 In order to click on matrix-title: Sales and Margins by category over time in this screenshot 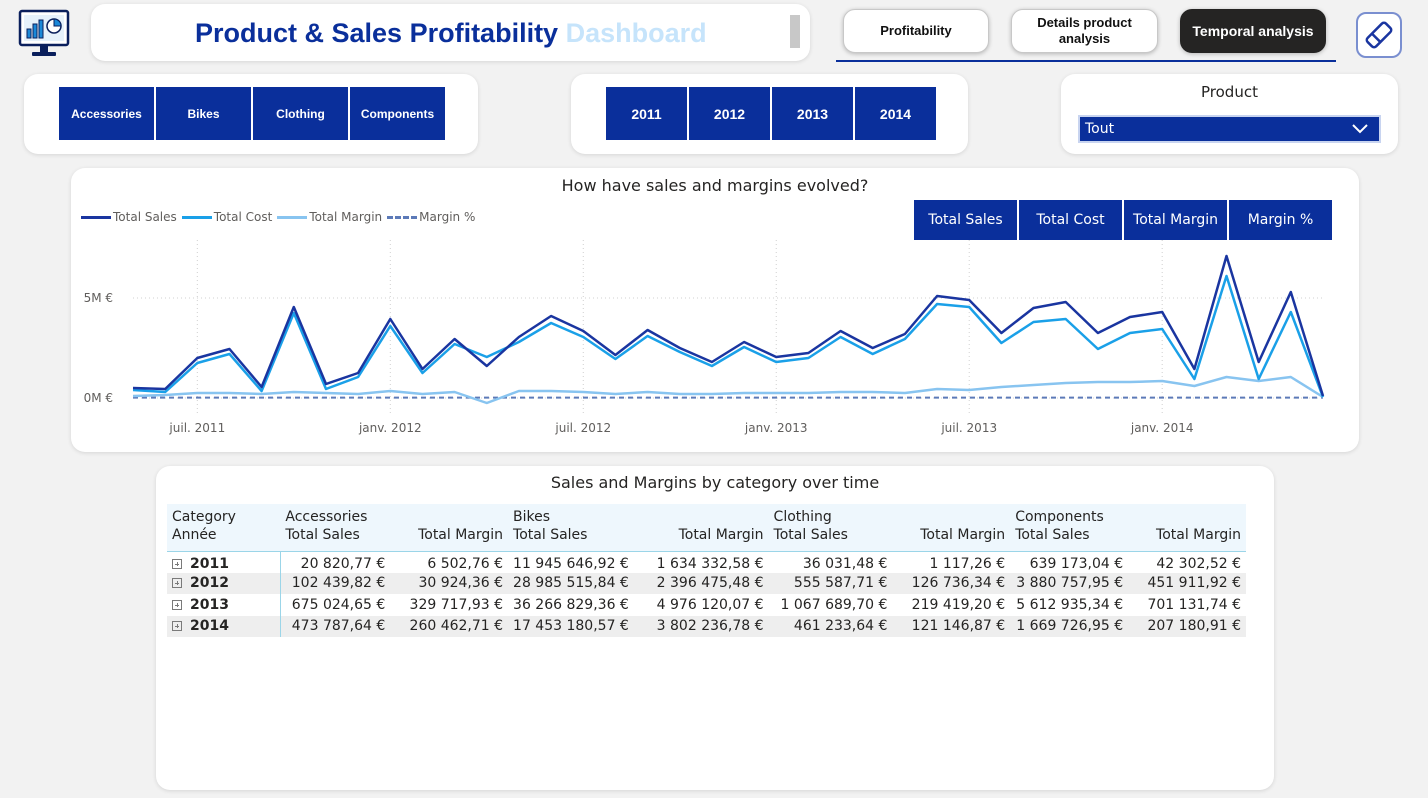, I will do `click(715, 482)`.